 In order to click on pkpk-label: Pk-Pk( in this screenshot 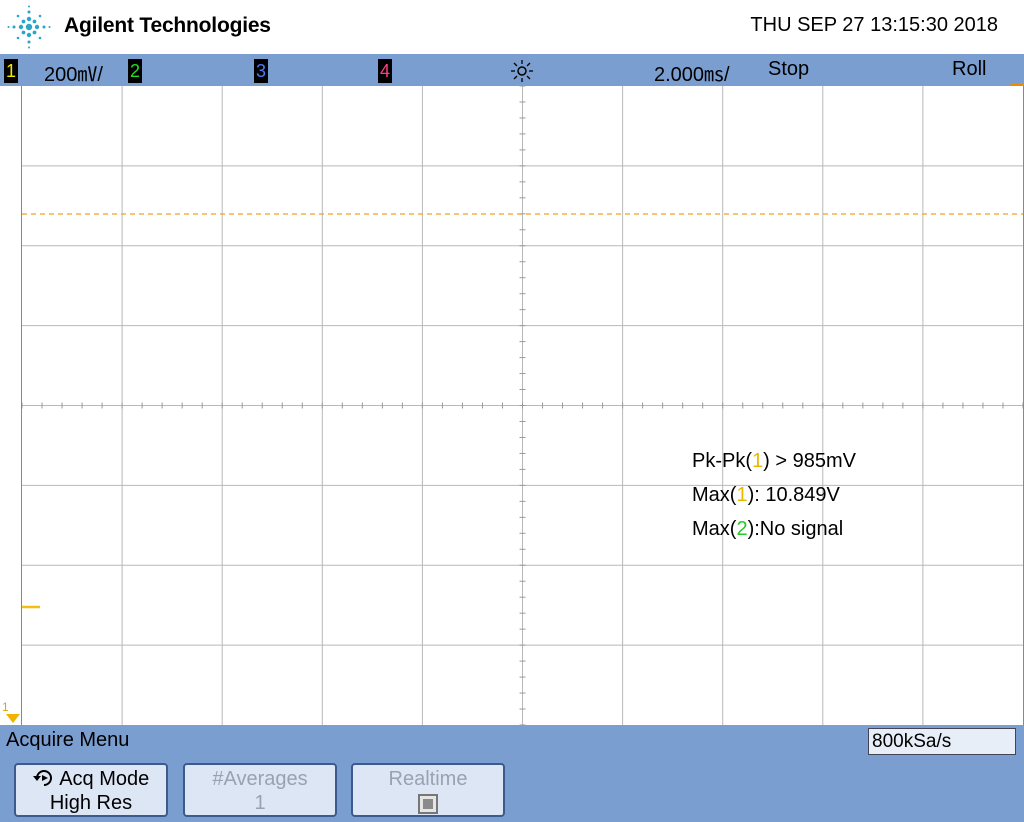, I will do `click(722, 461)`.